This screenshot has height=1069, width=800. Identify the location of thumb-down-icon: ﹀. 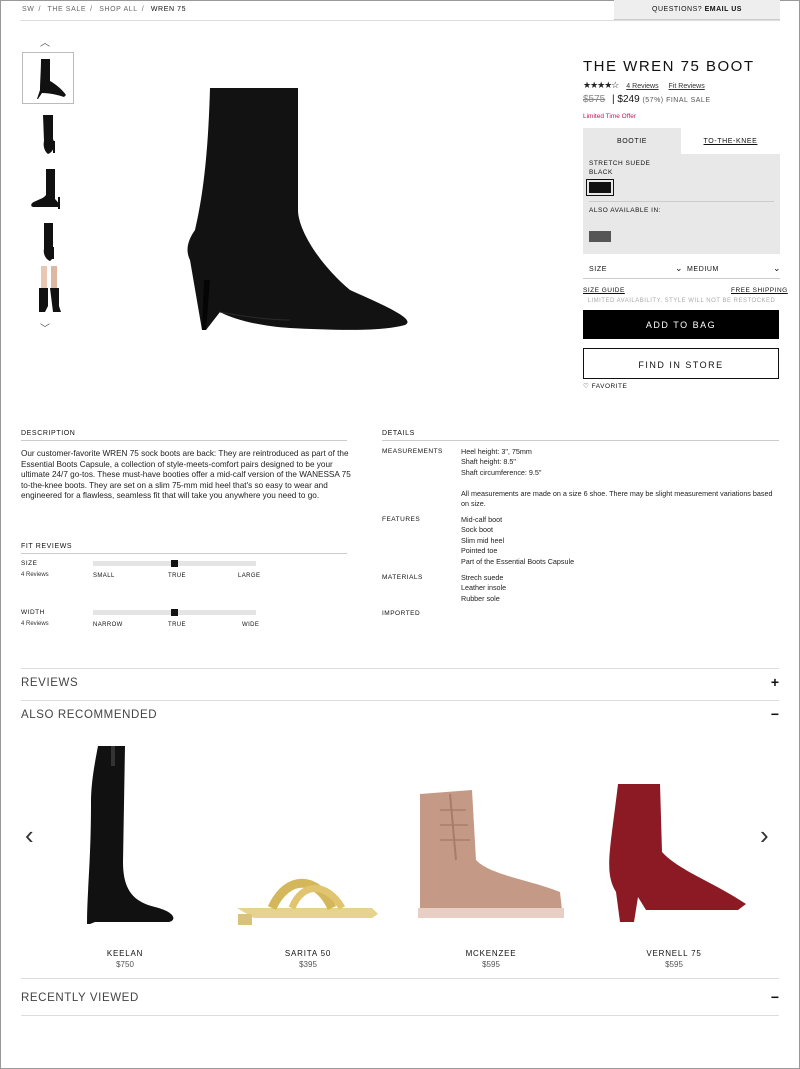
(45, 327).